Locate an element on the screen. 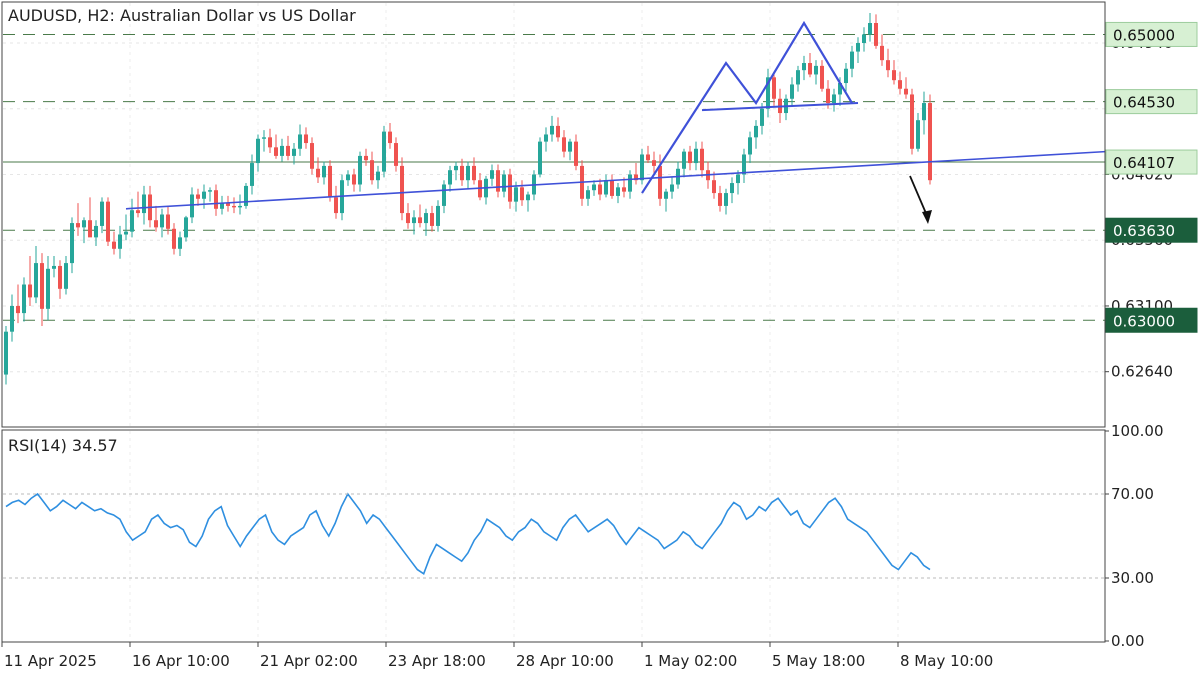 Image resolution: width=1200 pixels, height=675 pixels. level-tag-label: 0.63000 is located at coordinates (1144, 321).